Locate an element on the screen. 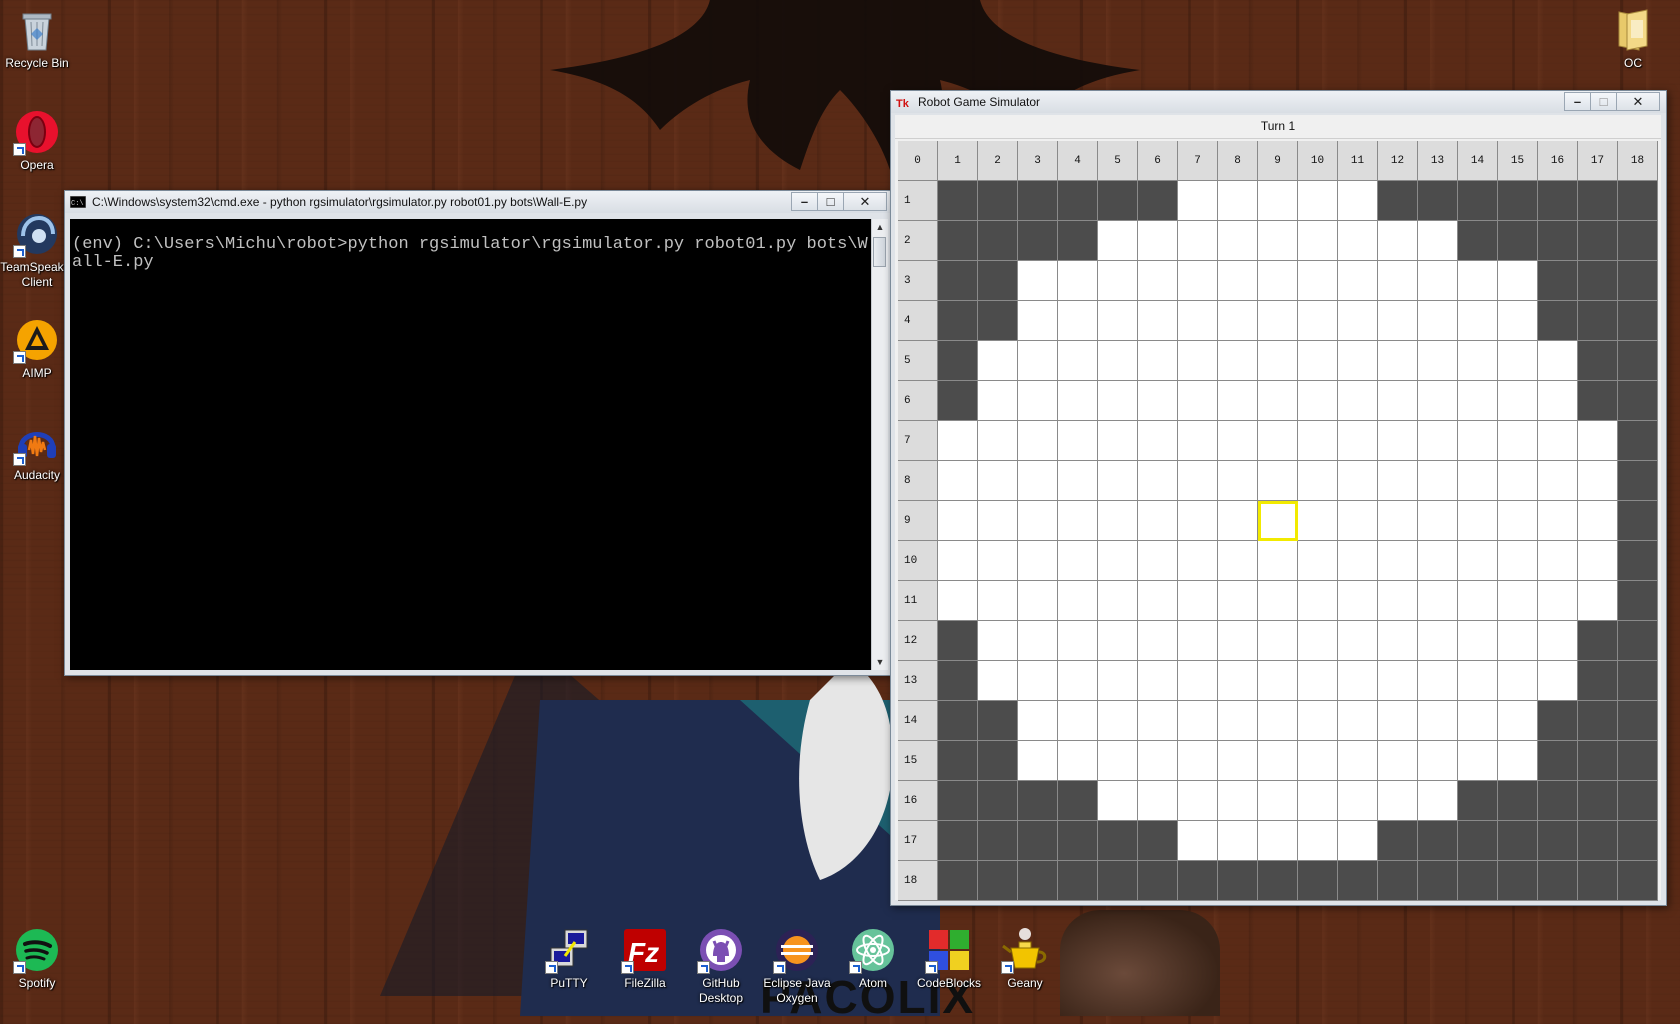  minimize-button: – is located at coordinates (1577, 101).